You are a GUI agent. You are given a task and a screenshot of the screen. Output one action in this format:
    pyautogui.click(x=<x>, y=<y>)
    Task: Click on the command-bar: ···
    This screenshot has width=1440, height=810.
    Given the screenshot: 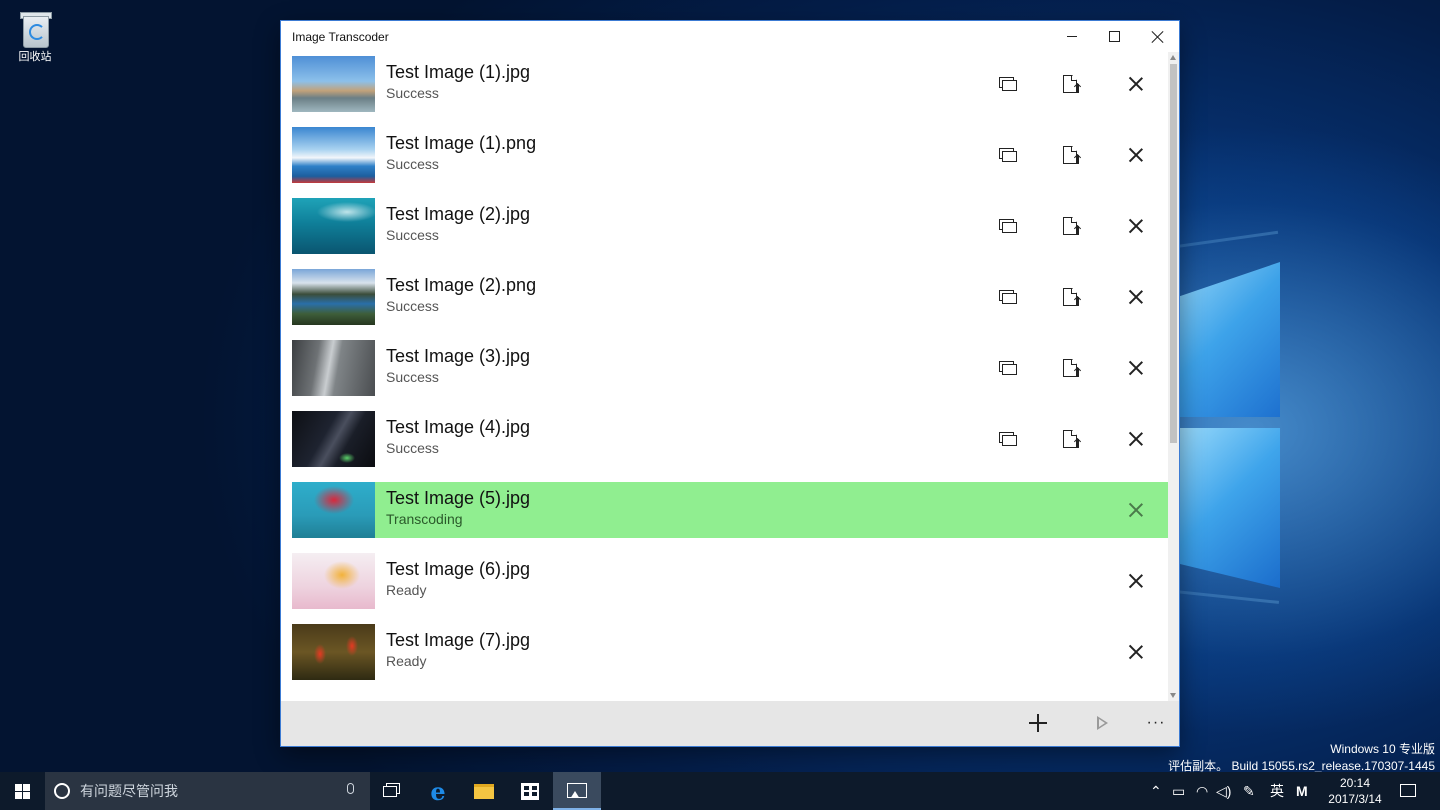 What is the action you would take?
    pyautogui.click(x=730, y=723)
    